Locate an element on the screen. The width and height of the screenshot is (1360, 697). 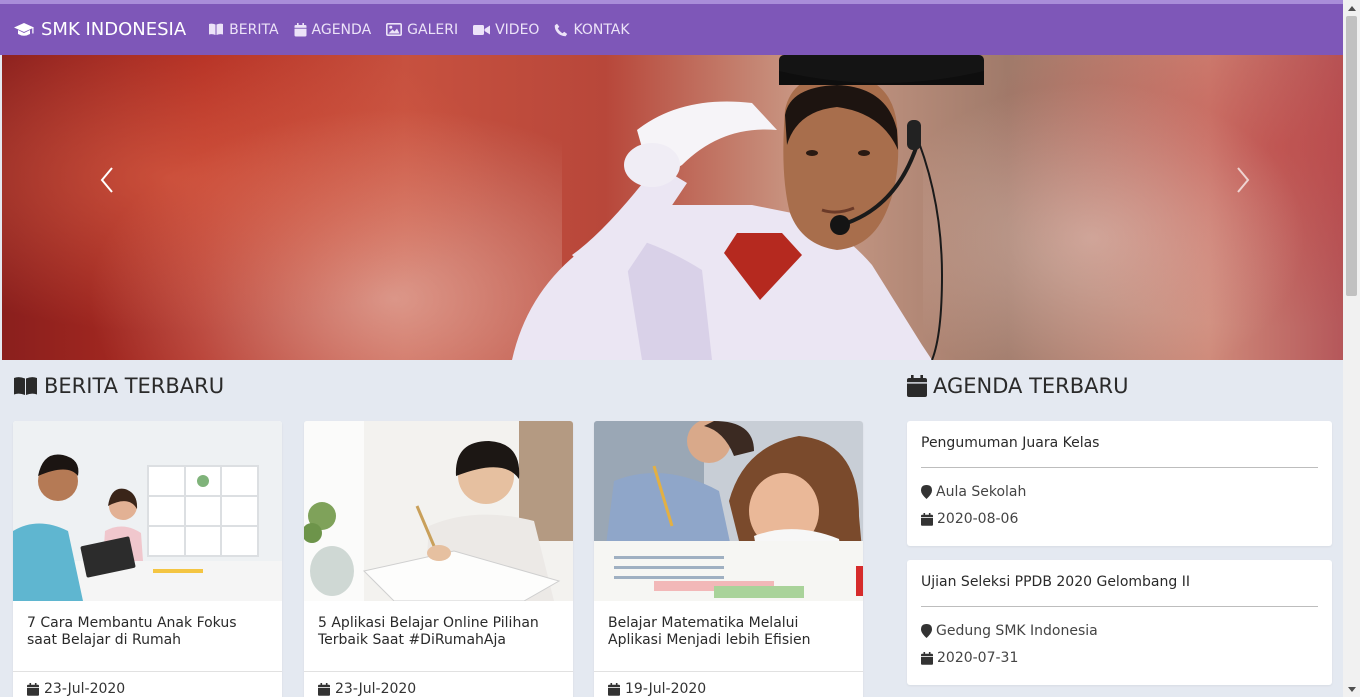
chevron-right-icon is located at coordinates (1243, 180).